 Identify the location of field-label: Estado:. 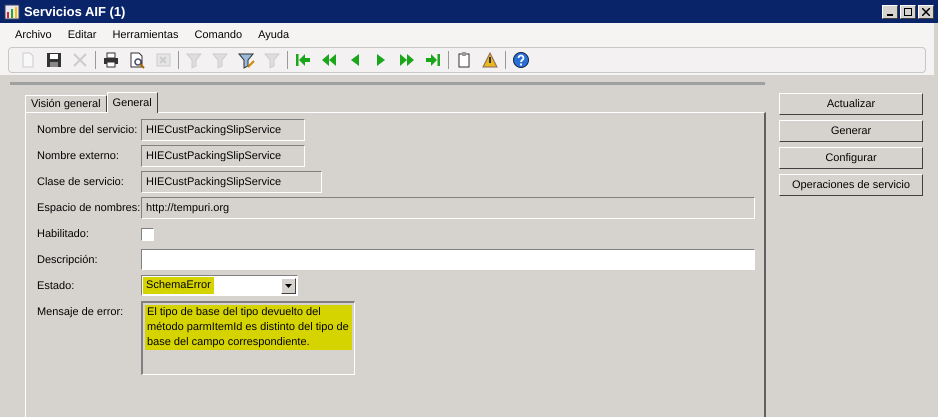
(56, 286).